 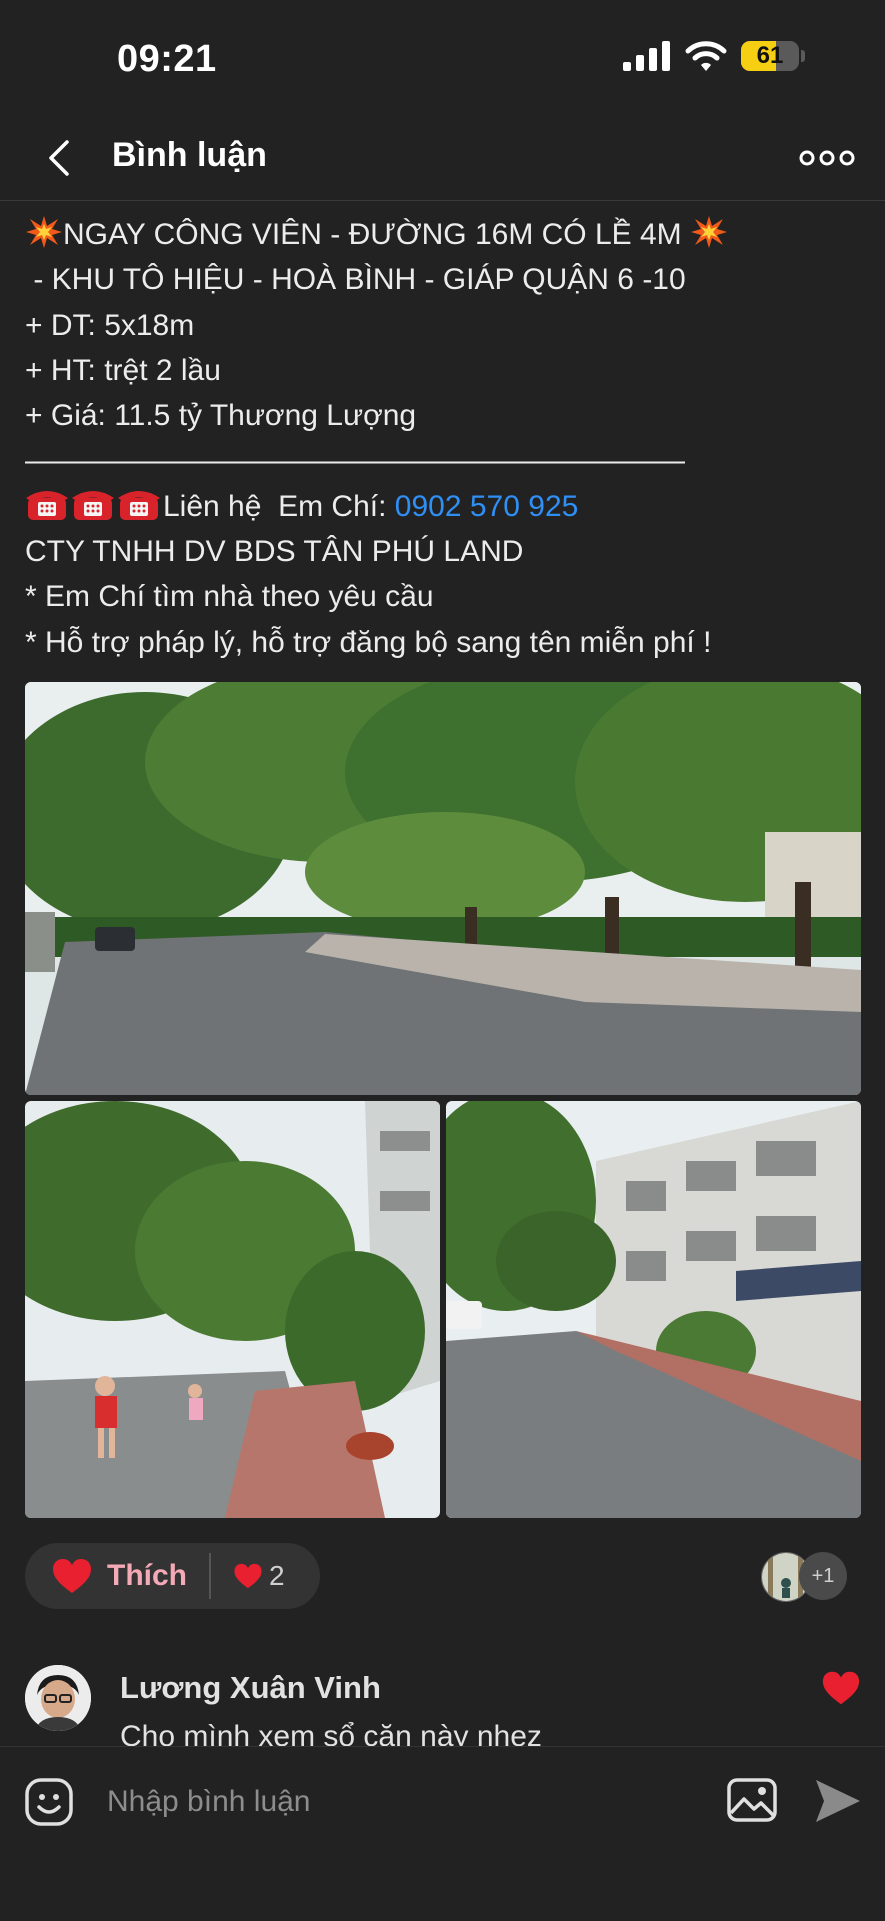 I want to click on cellular-signal-icon, so click(x=646, y=56).